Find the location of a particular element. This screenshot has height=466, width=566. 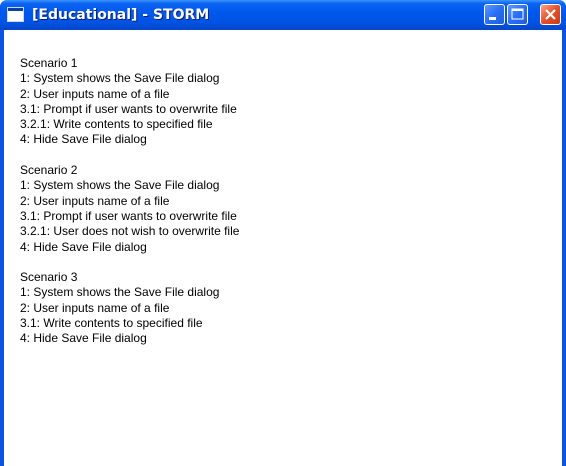

maximize-button is located at coordinates (517, 14).